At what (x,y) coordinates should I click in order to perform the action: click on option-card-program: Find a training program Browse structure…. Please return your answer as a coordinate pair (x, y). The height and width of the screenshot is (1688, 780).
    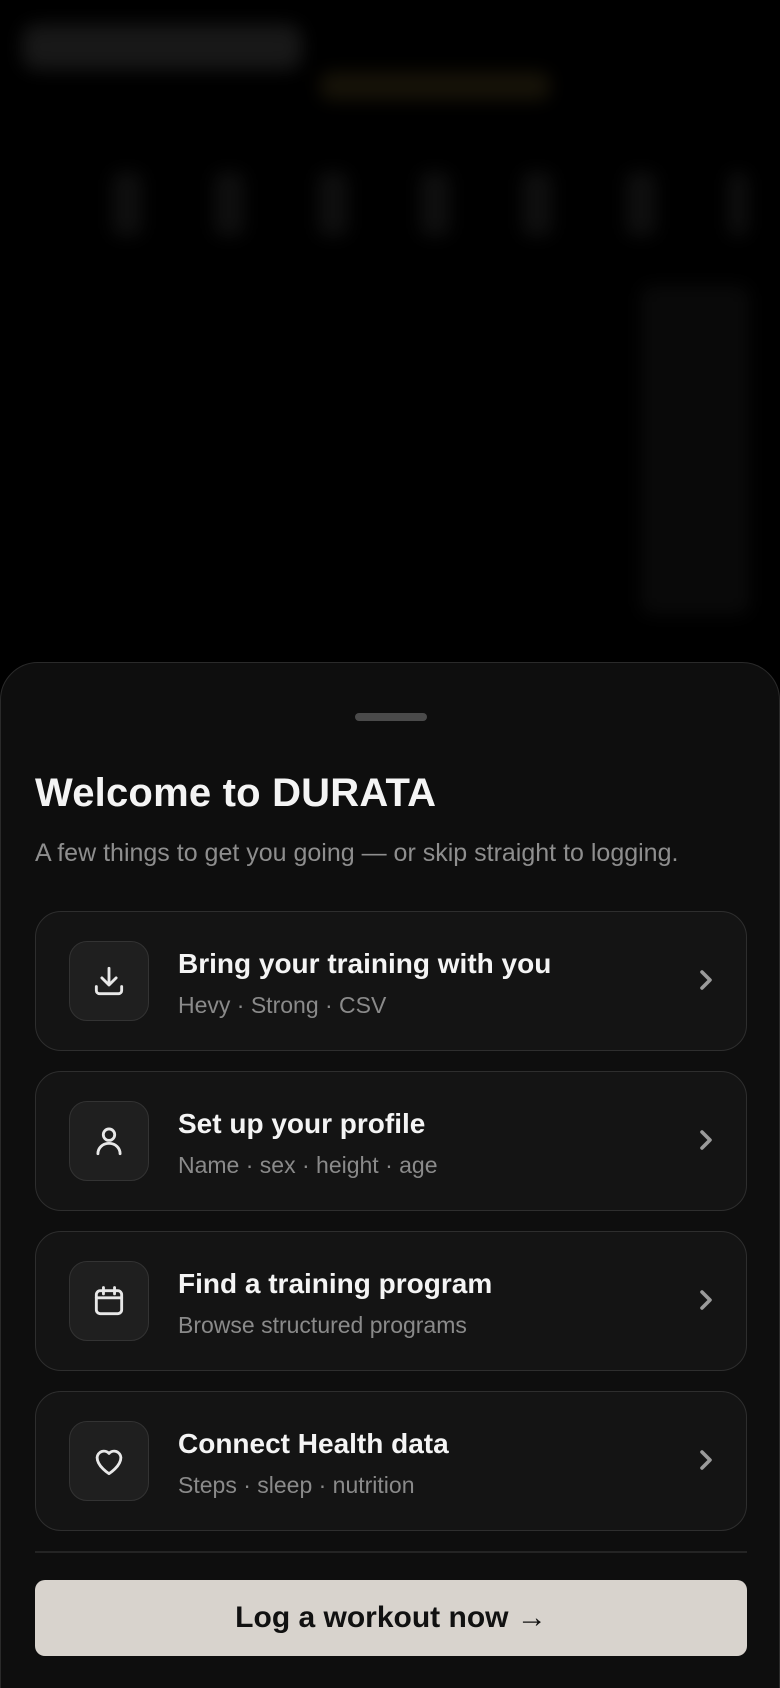
    Looking at the image, I should click on (391, 1301).